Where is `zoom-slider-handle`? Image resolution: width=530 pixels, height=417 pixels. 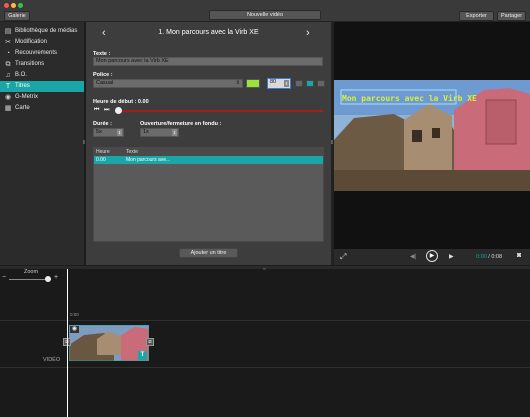 zoom-slider-handle is located at coordinates (48, 279).